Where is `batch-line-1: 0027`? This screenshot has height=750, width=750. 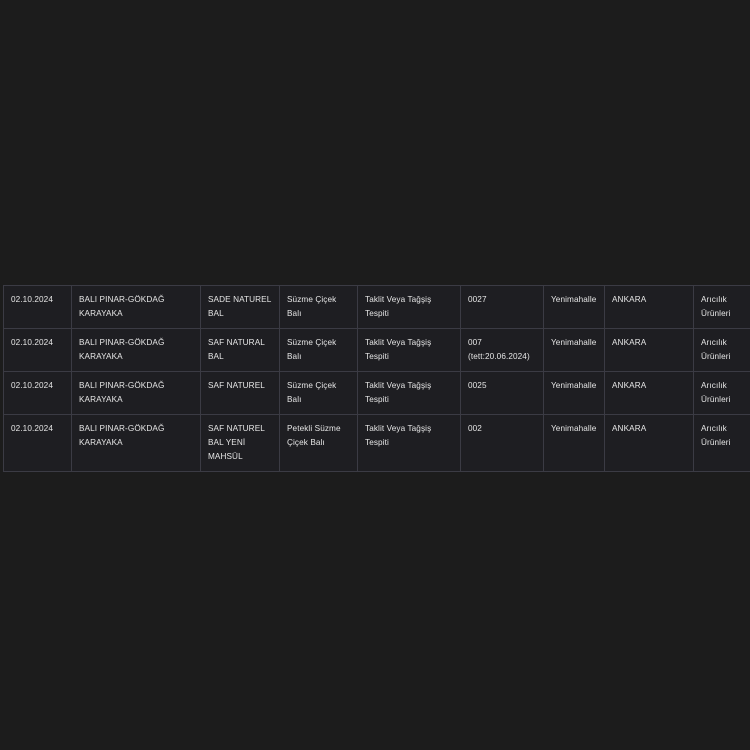 batch-line-1: 0027 is located at coordinates (477, 299).